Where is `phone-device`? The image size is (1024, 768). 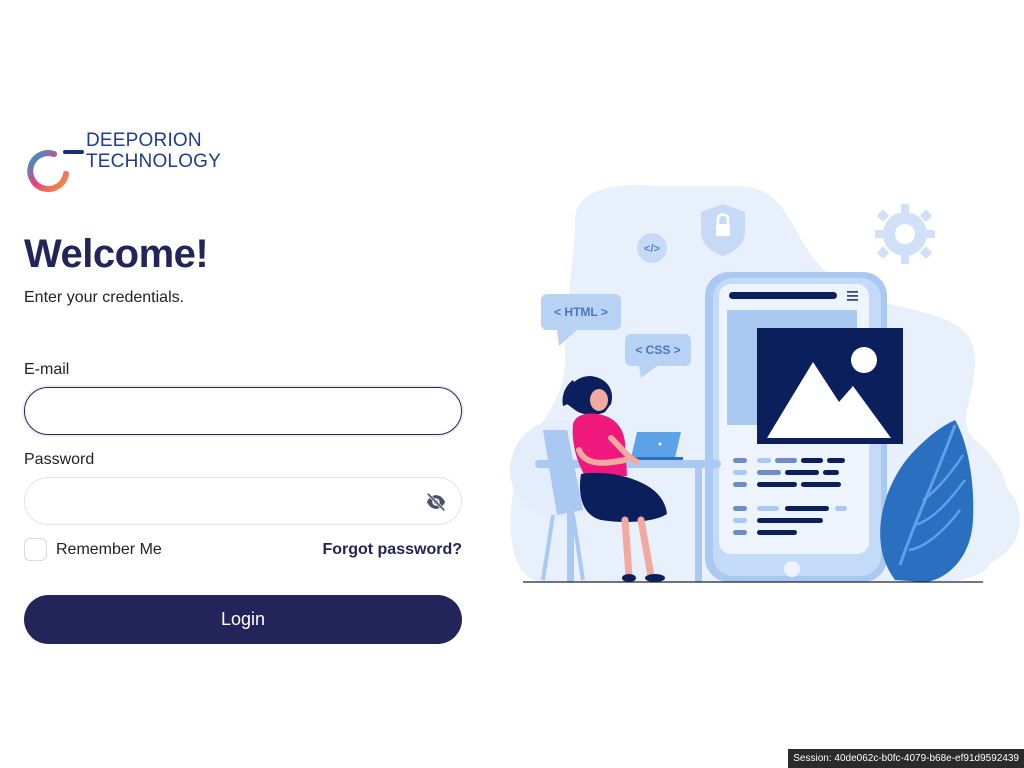
phone-device is located at coordinates (804, 427).